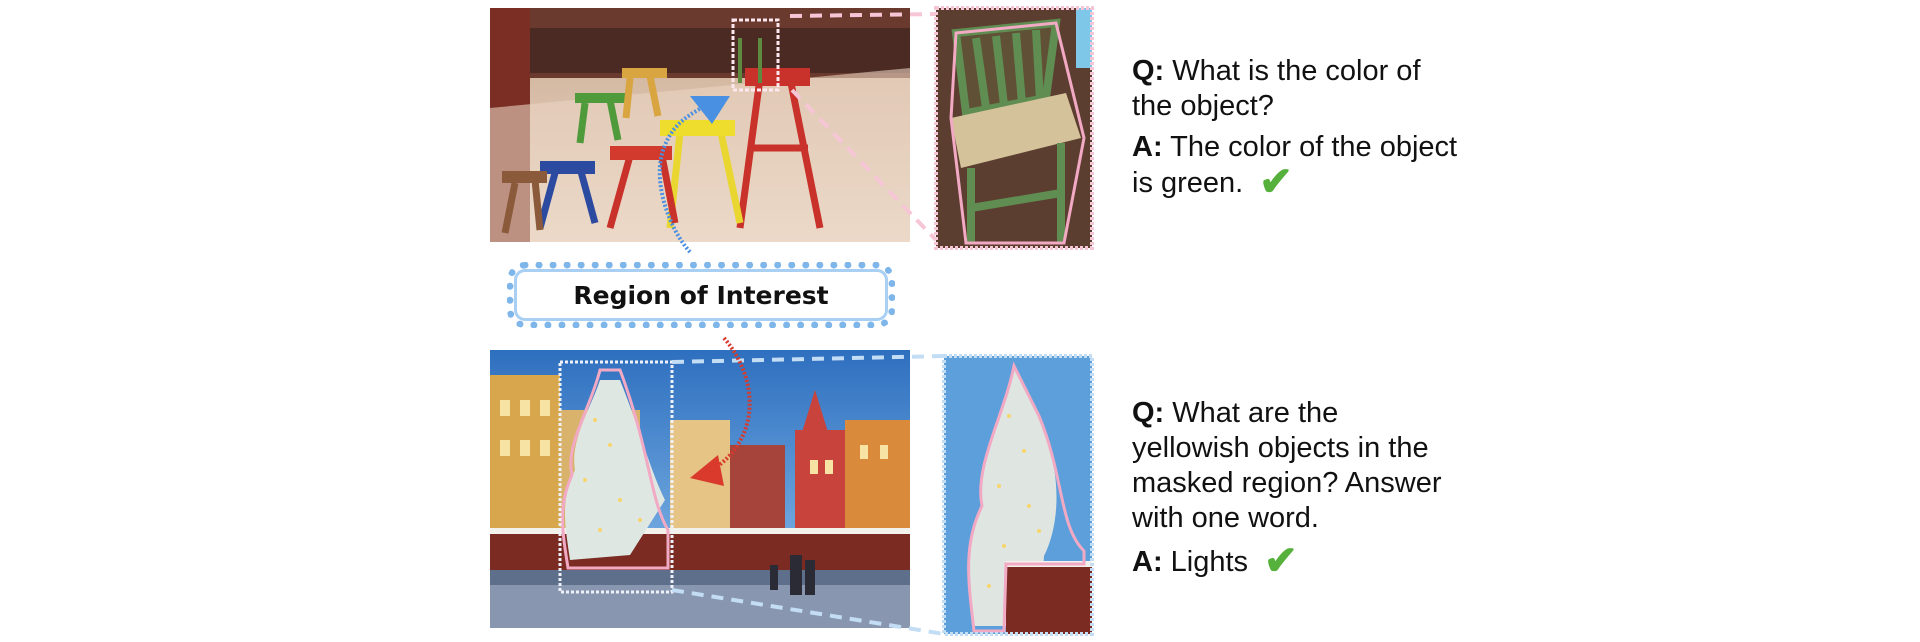 This screenshot has height=642, width=1920. What do you see at coordinates (1276, 88) in the screenshot?
I see `top-question-text: What is the color of the object?` at bounding box center [1276, 88].